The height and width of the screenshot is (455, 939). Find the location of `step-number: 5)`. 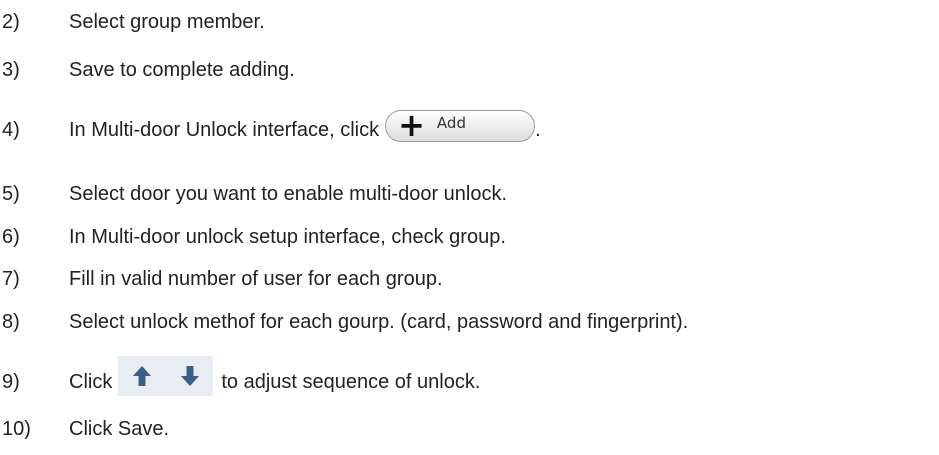

step-number: 5) is located at coordinates (11, 193).